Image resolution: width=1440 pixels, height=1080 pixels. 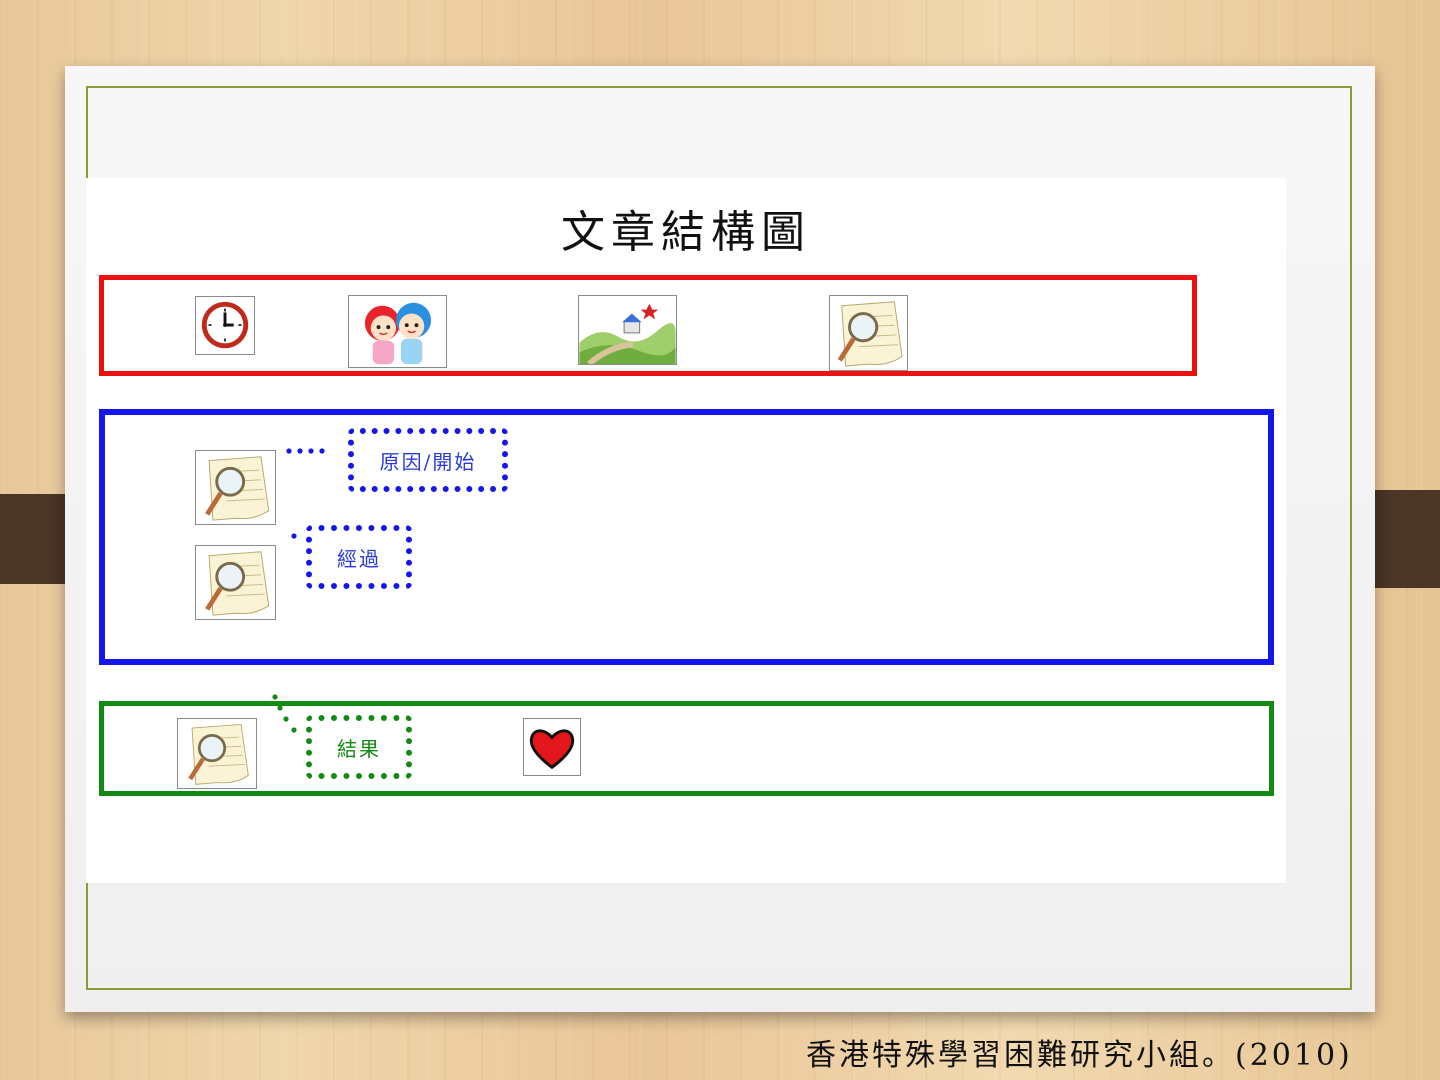 I want to click on heart-icon, so click(x=552, y=747).